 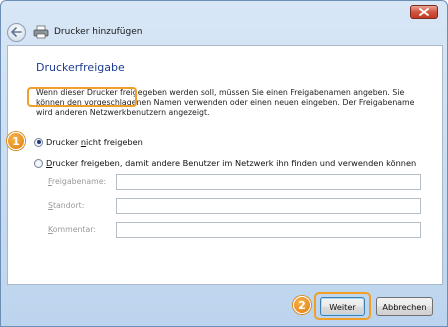 I want to click on back-arrow-icon, so click(x=16, y=32).